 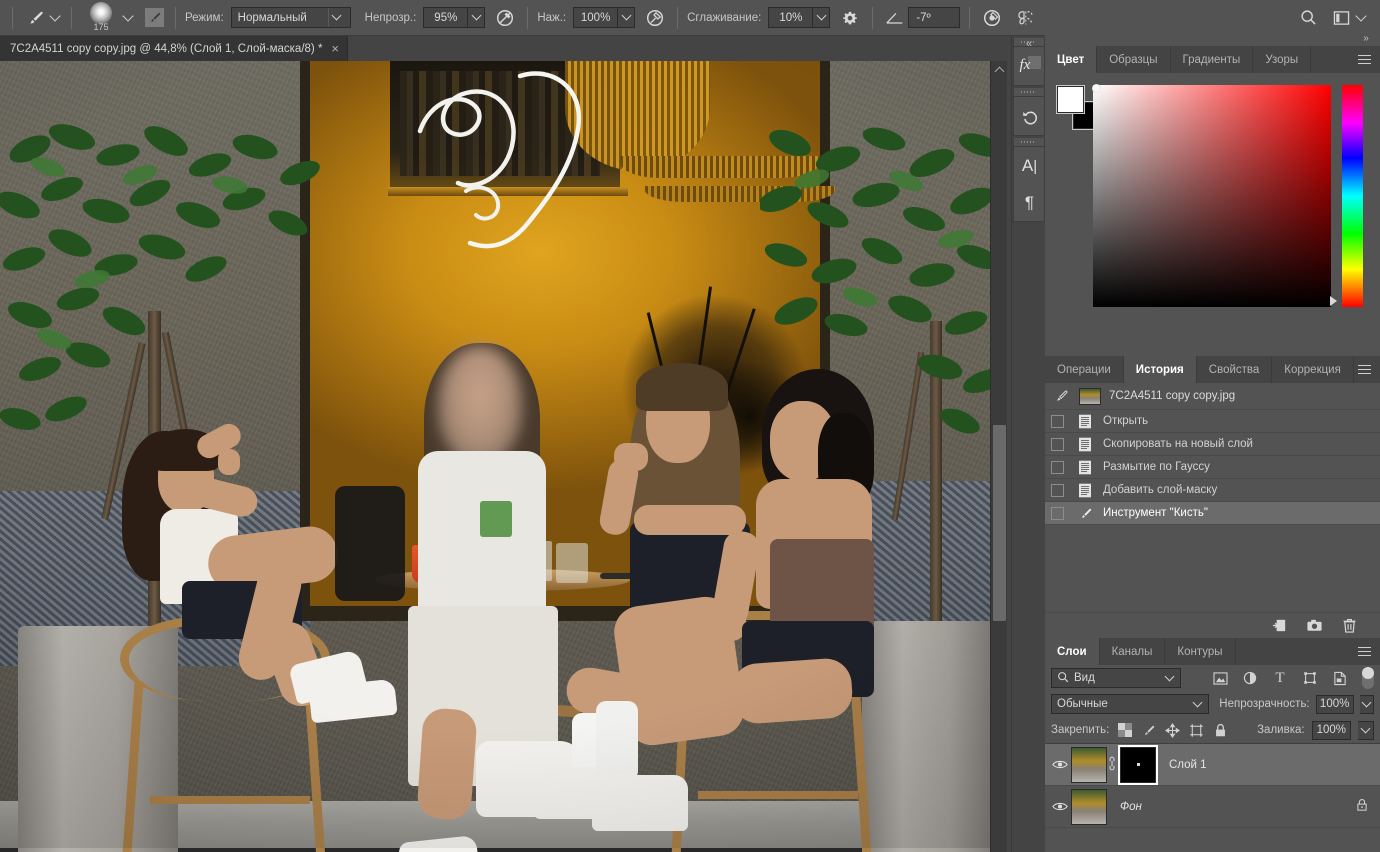 I want to click on layer-row: Фон, so click(x=1212, y=807).